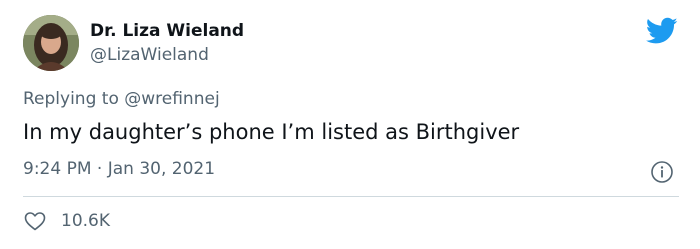 The width and height of the screenshot is (700, 249). Describe the element at coordinates (662, 172) in the screenshot. I see `info-icon` at that location.